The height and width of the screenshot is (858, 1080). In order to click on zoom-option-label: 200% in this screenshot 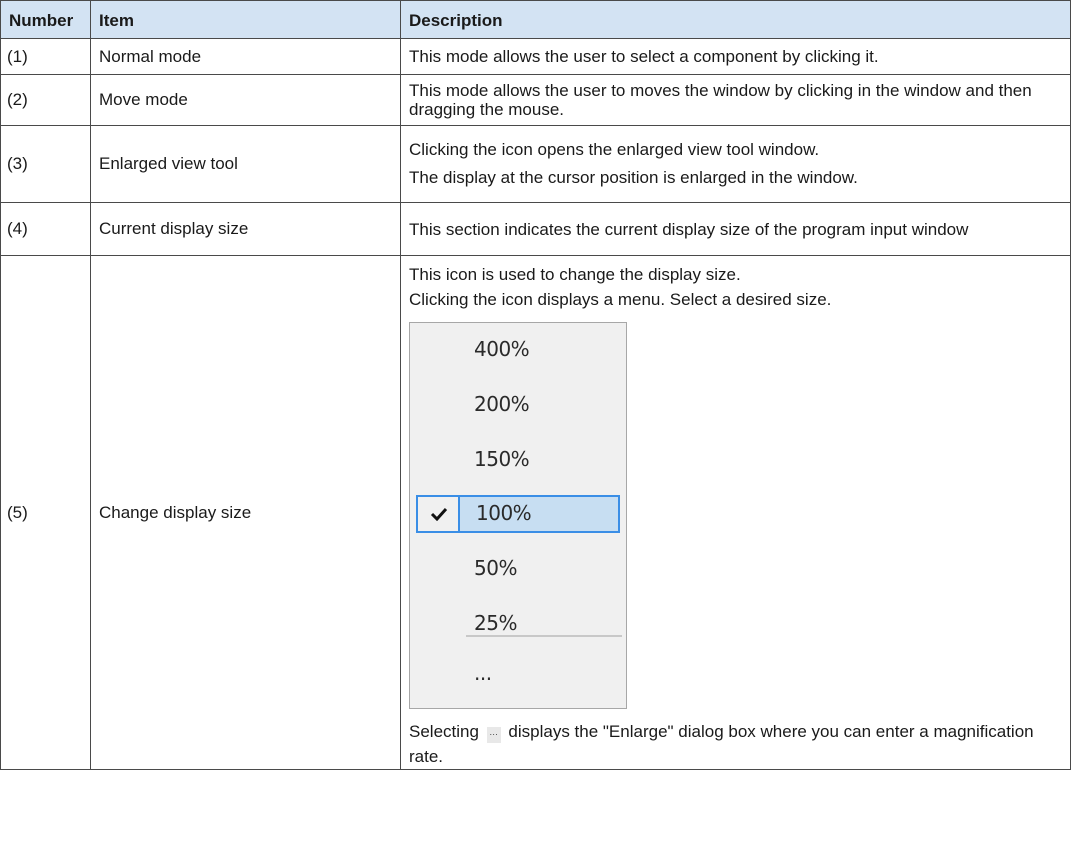, I will do `click(502, 404)`.